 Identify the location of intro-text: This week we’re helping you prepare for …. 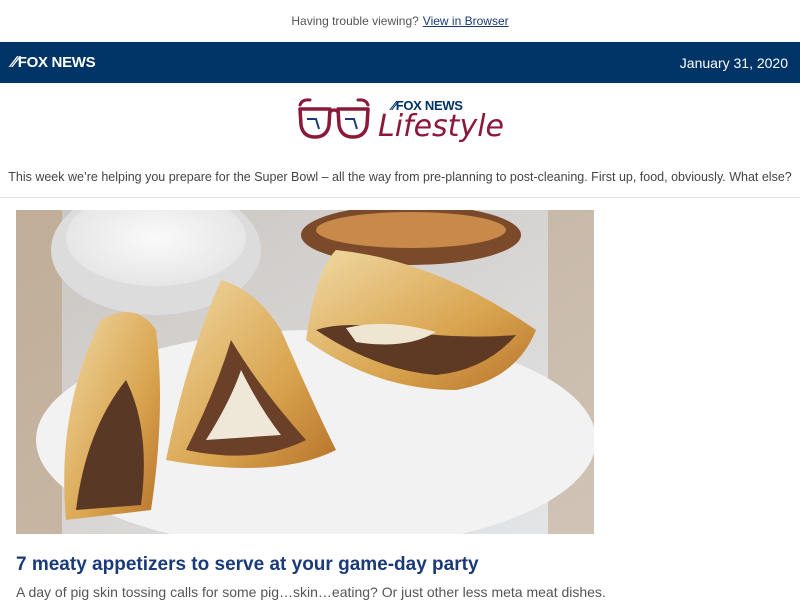
(400, 177).